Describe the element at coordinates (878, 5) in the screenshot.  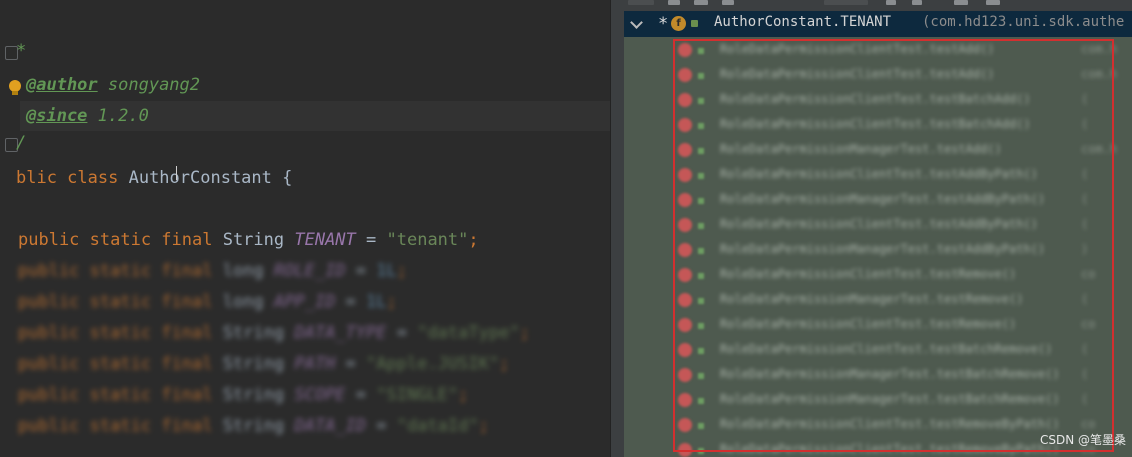
I see `panel-toolbar` at that location.